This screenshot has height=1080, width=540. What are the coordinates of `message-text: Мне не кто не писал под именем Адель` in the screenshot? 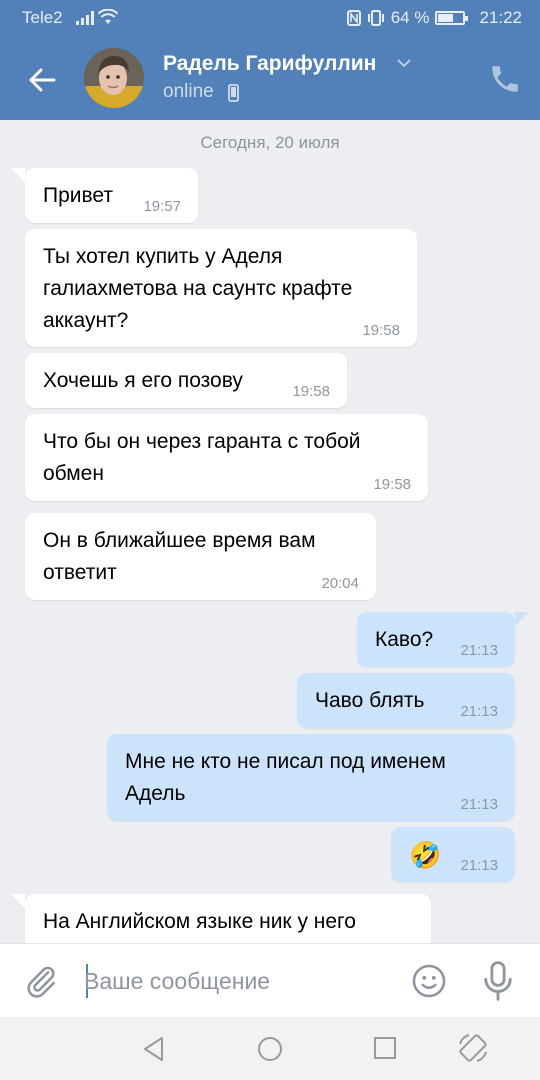 It's located at (285, 777).